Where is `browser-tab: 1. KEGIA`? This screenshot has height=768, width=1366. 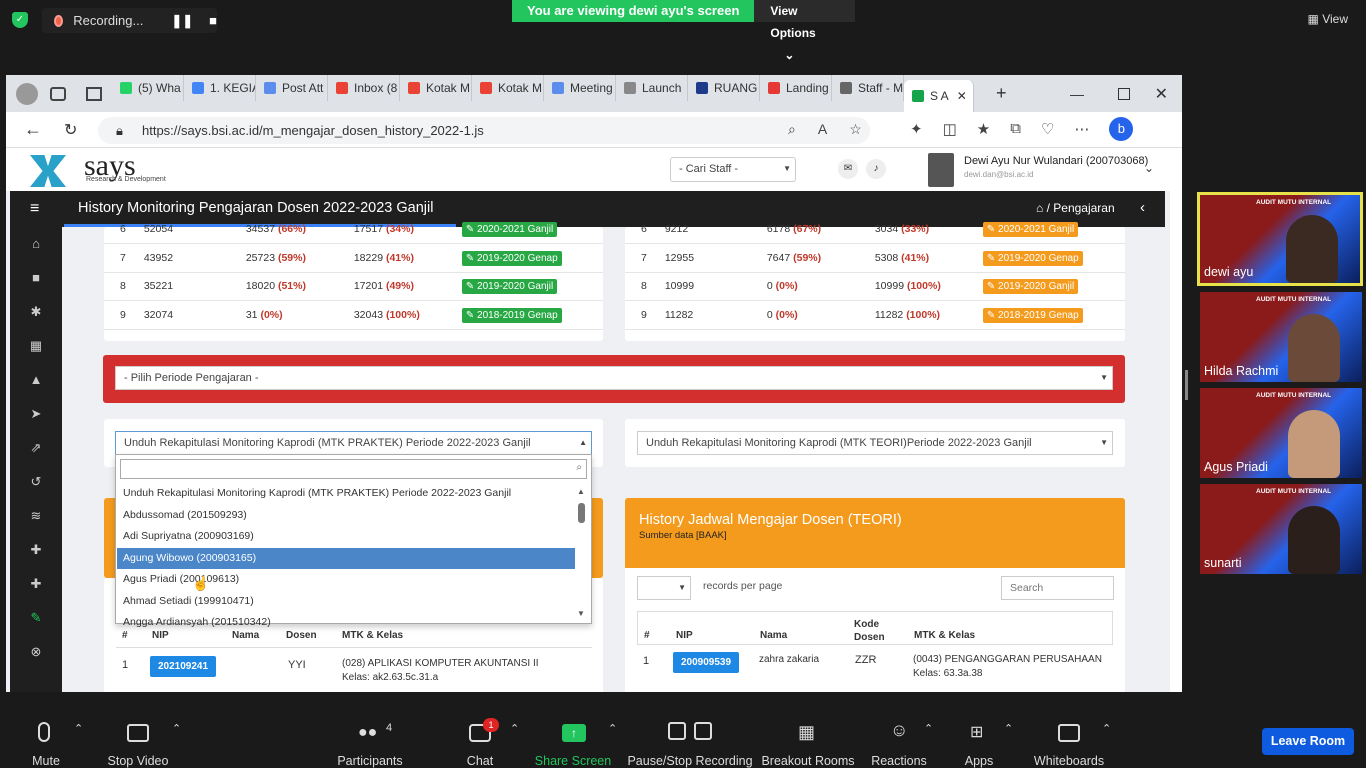 browser-tab: 1. KEGIA is located at coordinates (220, 88).